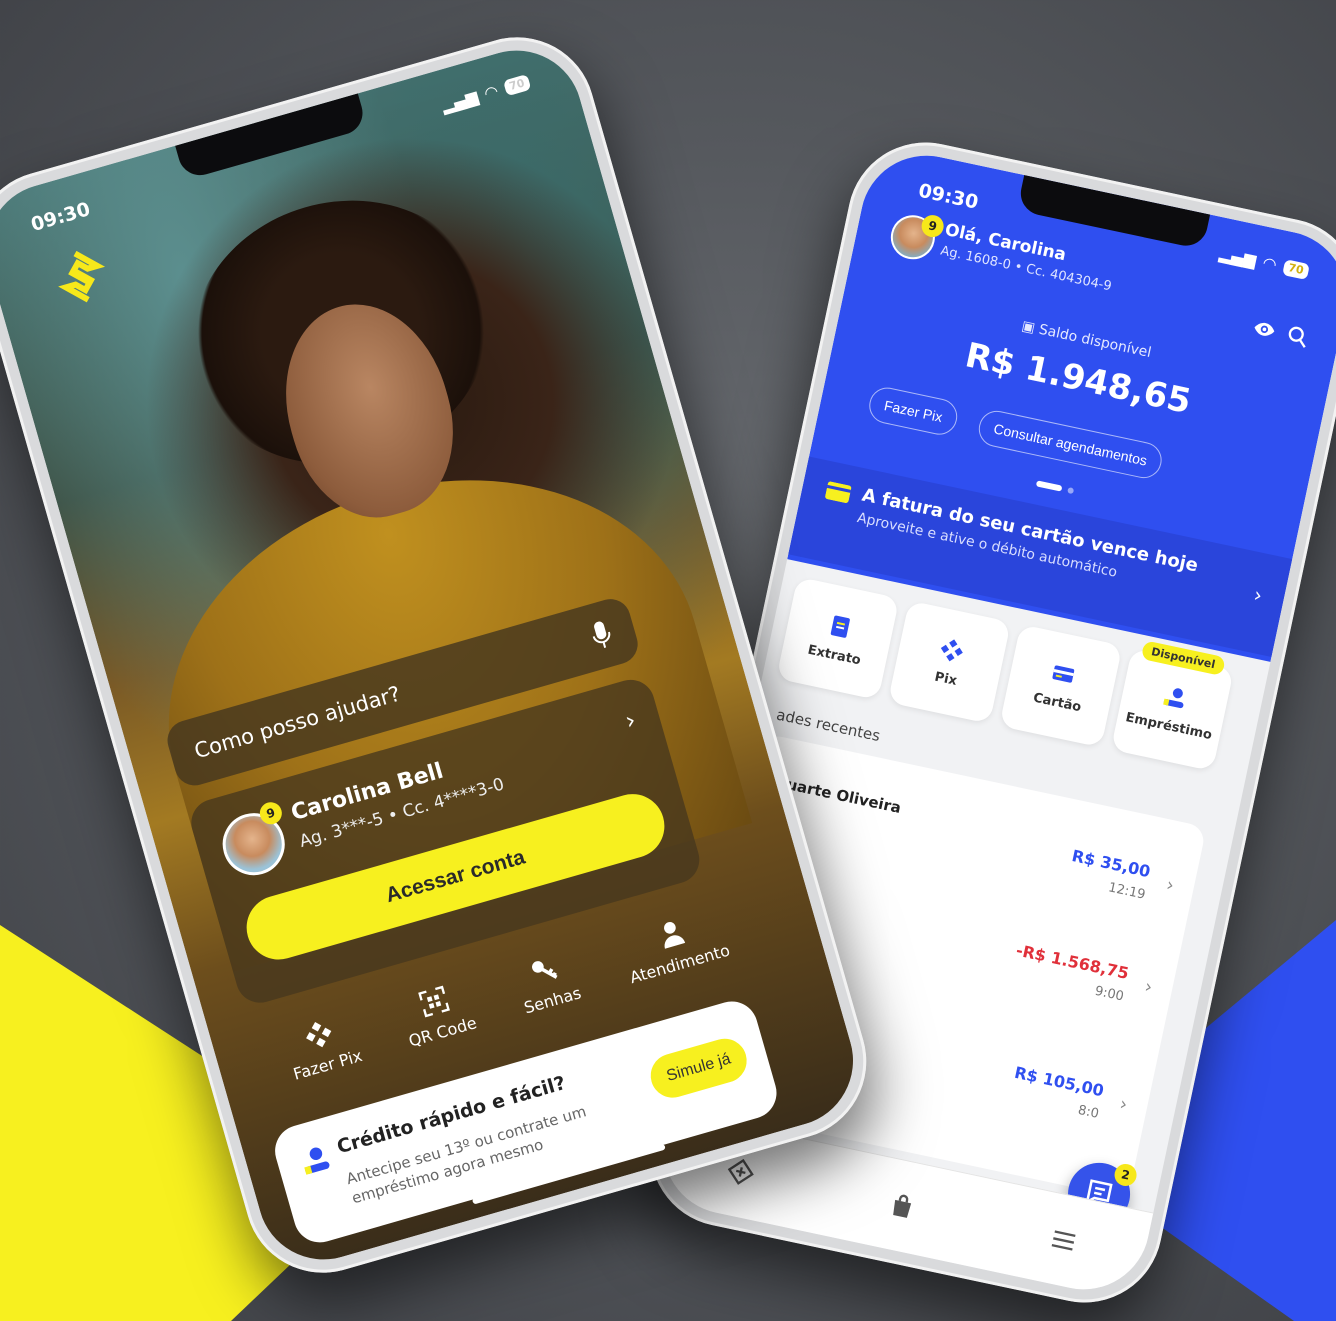 The width and height of the screenshot is (1336, 1321). What do you see at coordinates (1264, 329) in the screenshot?
I see `eye-icon` at bounding box center [1264, 329].